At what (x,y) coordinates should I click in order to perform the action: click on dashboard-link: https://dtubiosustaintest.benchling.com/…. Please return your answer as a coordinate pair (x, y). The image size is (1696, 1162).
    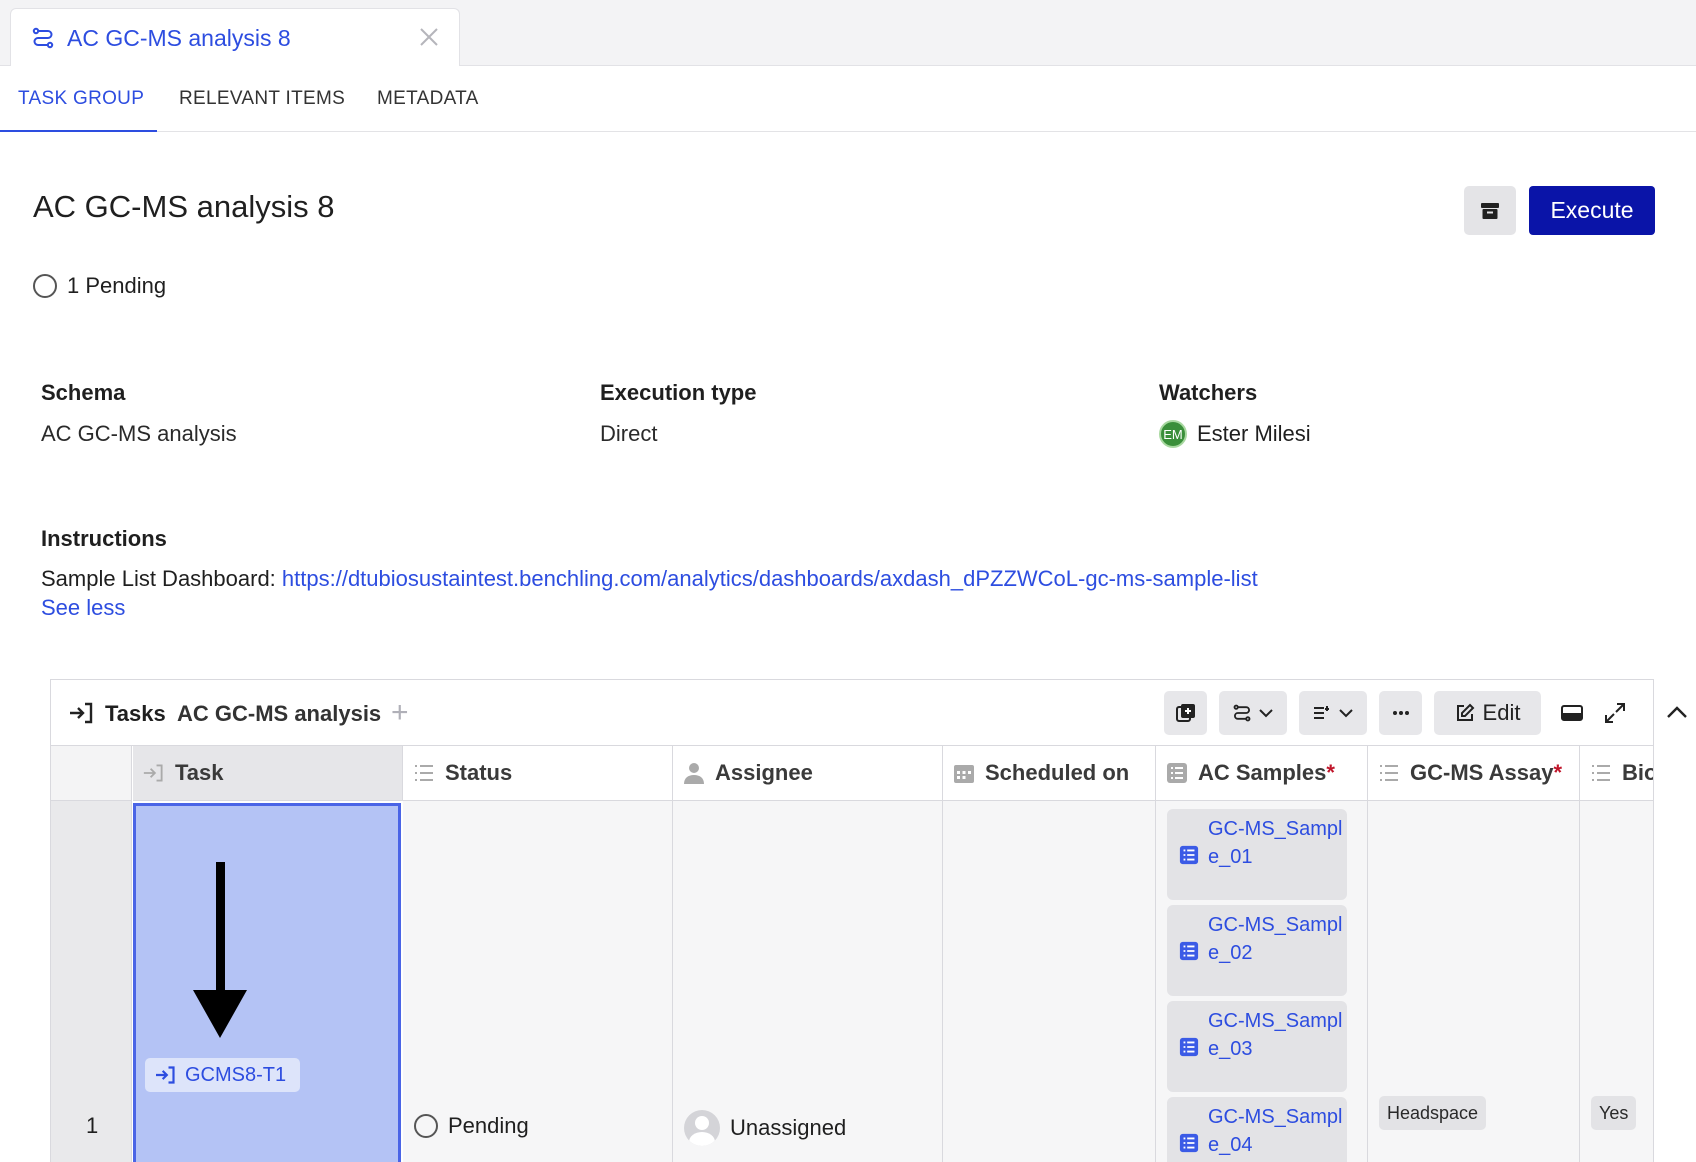
    Looking at the image, I should click on (770, 578).